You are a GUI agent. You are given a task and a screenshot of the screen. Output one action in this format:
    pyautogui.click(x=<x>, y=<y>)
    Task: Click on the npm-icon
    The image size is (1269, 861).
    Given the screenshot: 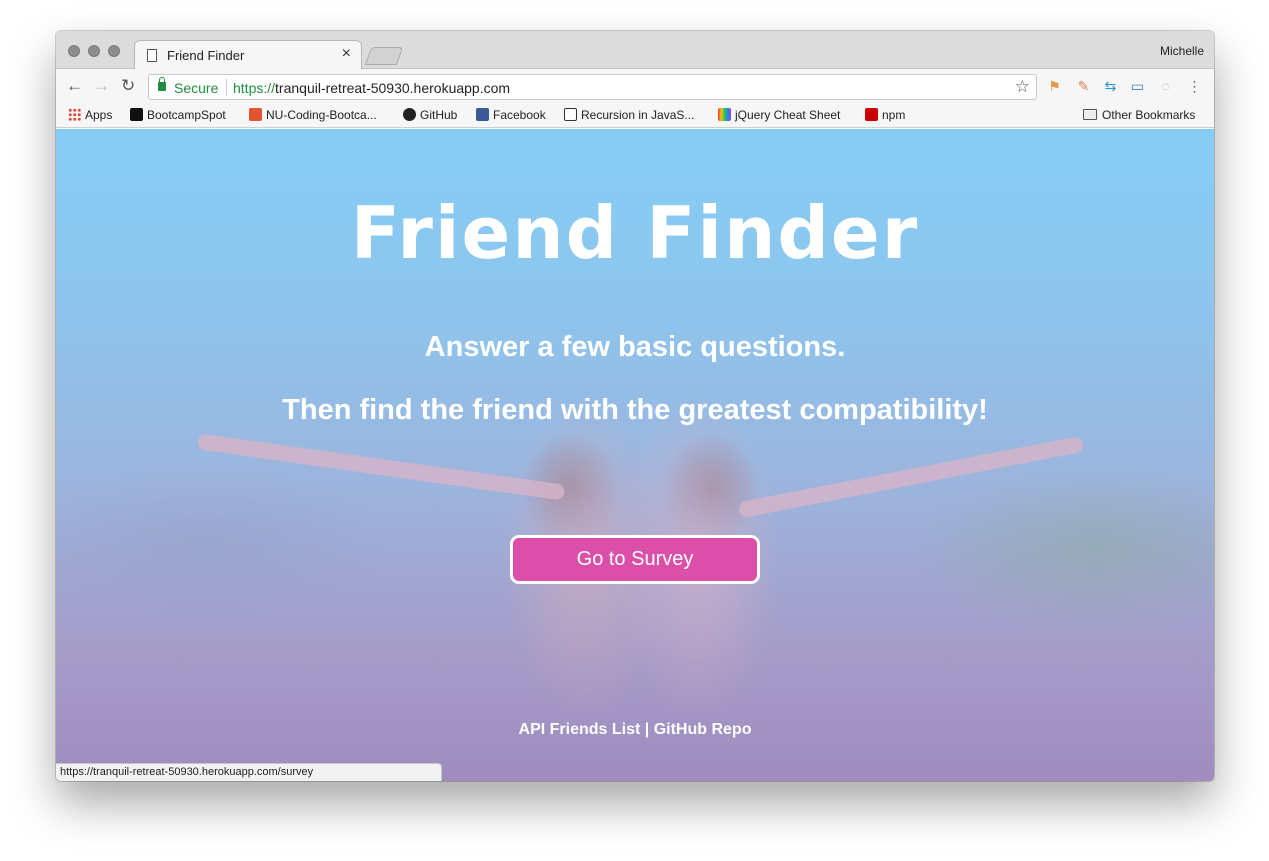 What is the action you would take?
    pyautogui.click(x=871, y=114)
    